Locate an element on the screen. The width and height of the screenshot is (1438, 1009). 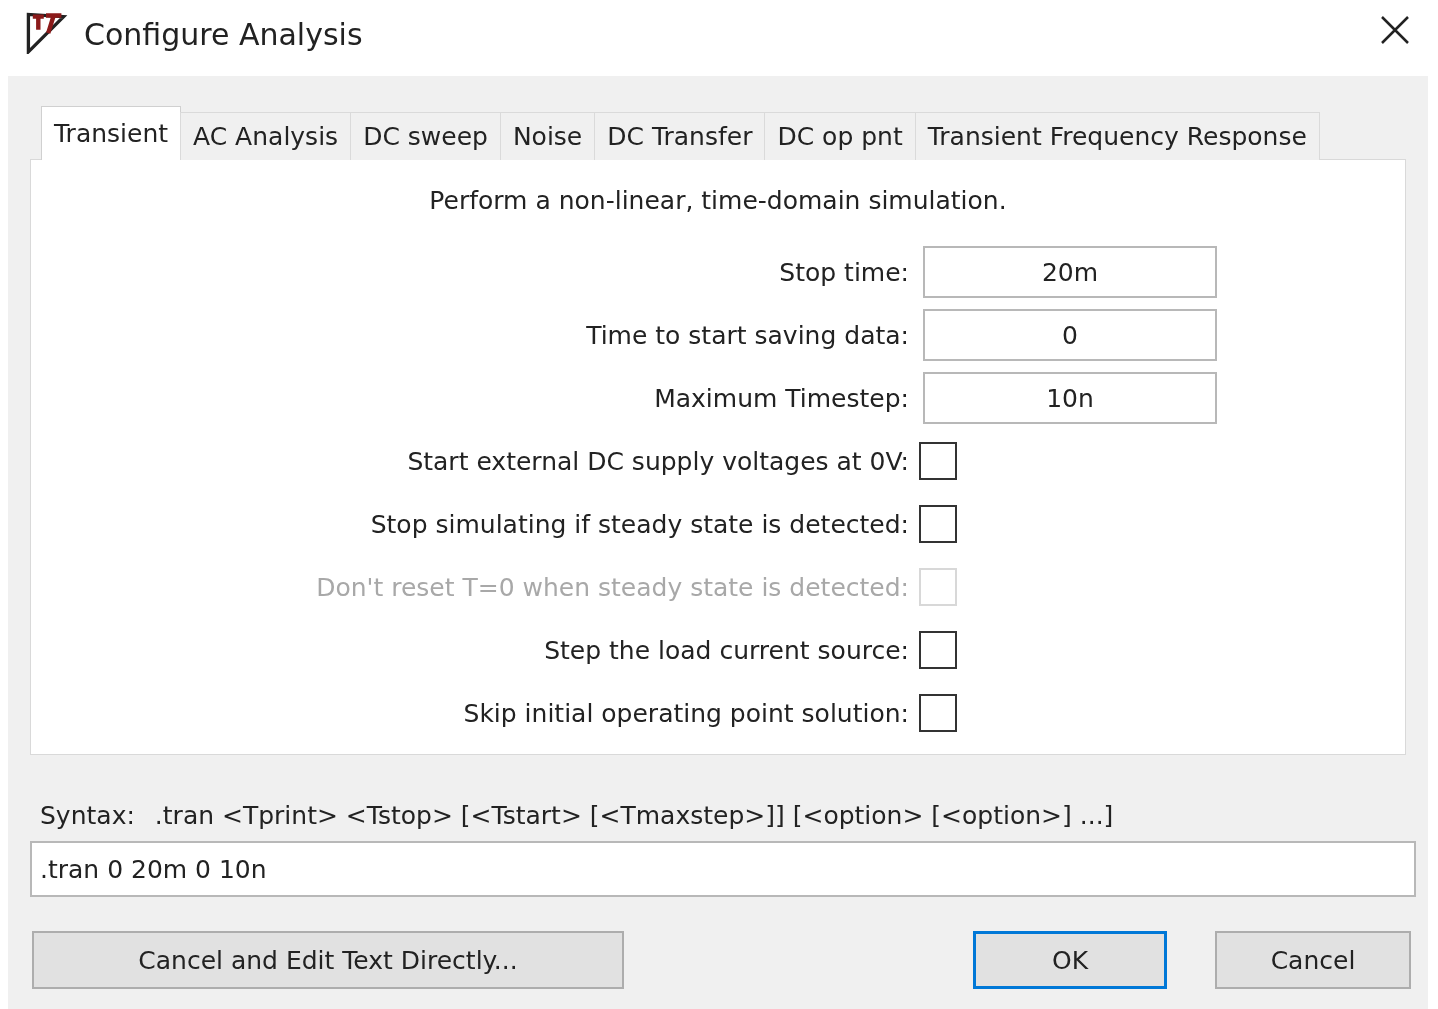
window-title: Configure Analysis is located at coordinates (224, 34).